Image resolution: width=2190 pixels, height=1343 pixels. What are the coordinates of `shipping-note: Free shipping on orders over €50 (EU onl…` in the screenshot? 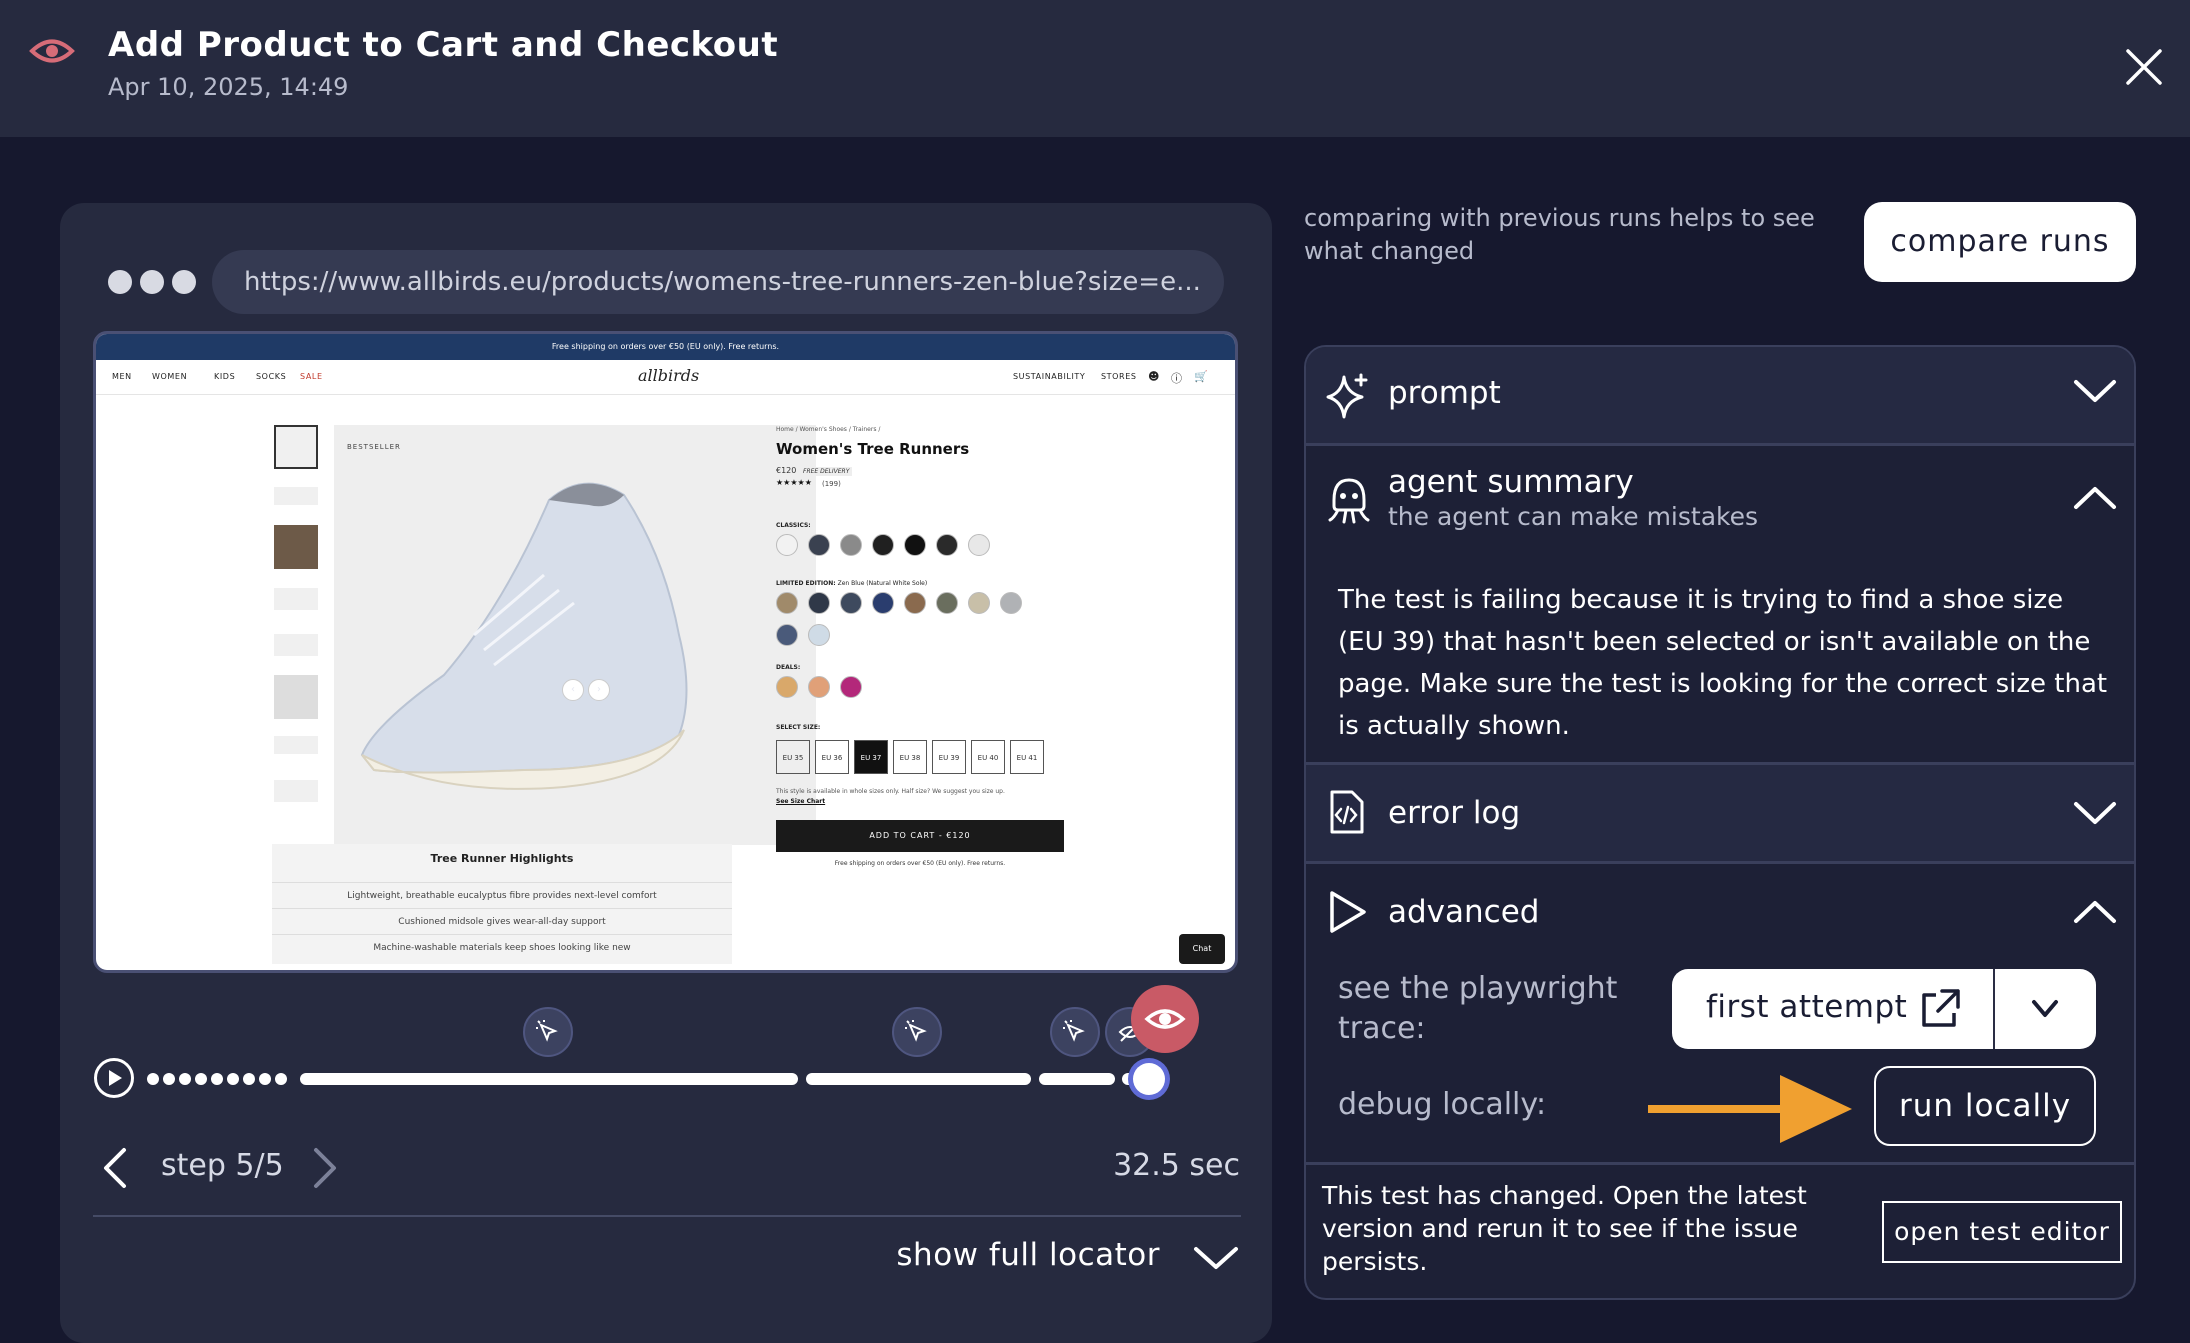 It's located at (920, 863).